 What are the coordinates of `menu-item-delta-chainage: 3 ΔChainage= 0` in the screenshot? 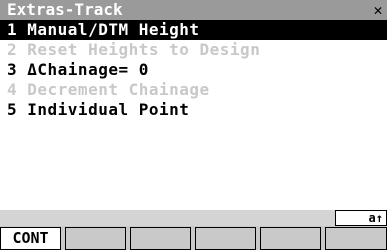 It's located at (193, 70).